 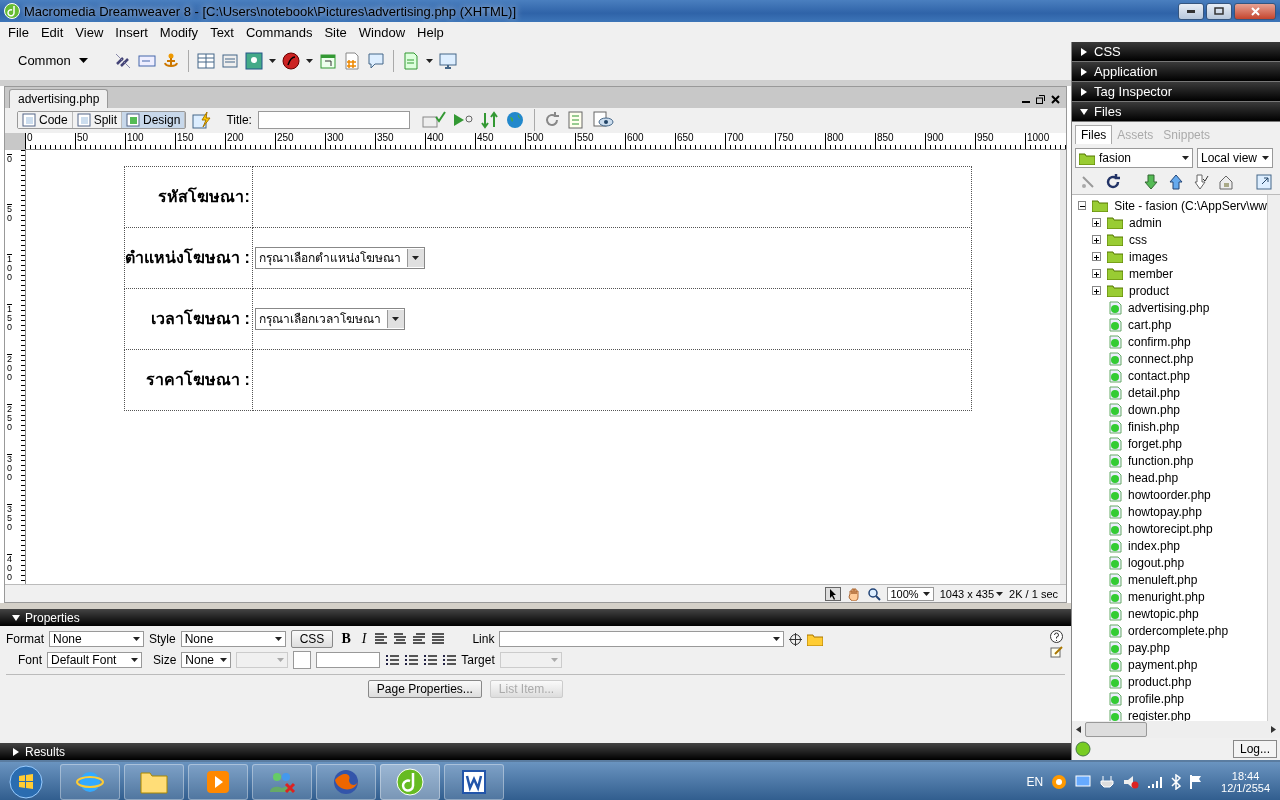 What do you see at coordinates (1176, 92) in the screenshot?
I see `panel-header: Tag Inspector` at bounding box center [1176, 92].